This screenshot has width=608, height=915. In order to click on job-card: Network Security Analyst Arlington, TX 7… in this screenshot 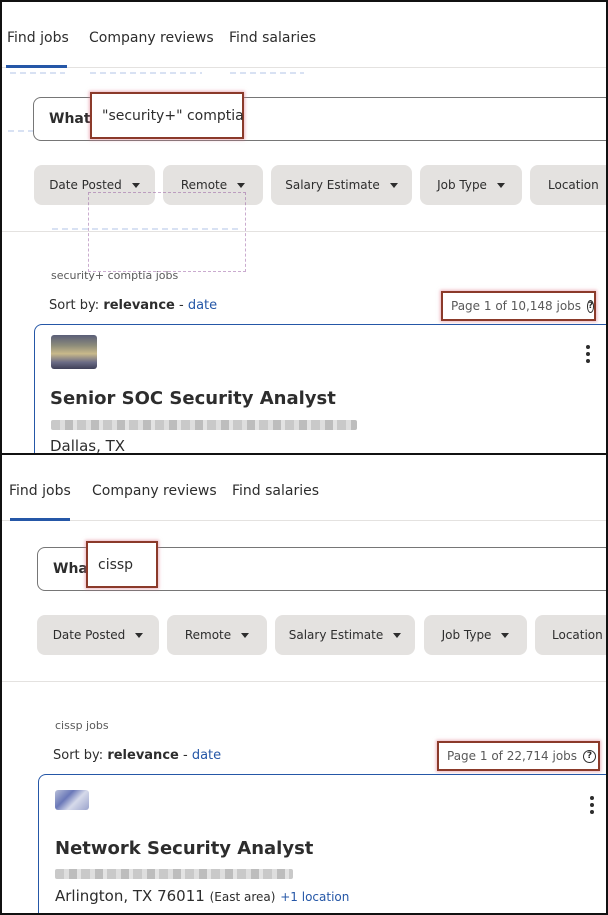, I will do `click(322, 843)`.